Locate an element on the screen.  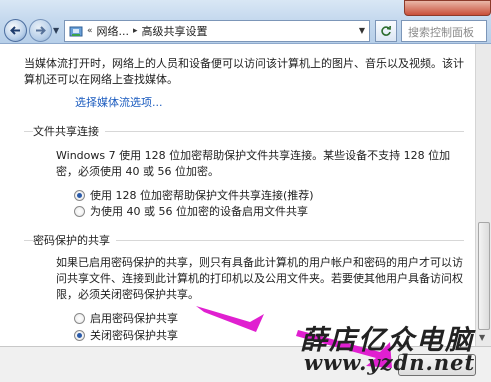
back-button is located at coordinates (15, 30).